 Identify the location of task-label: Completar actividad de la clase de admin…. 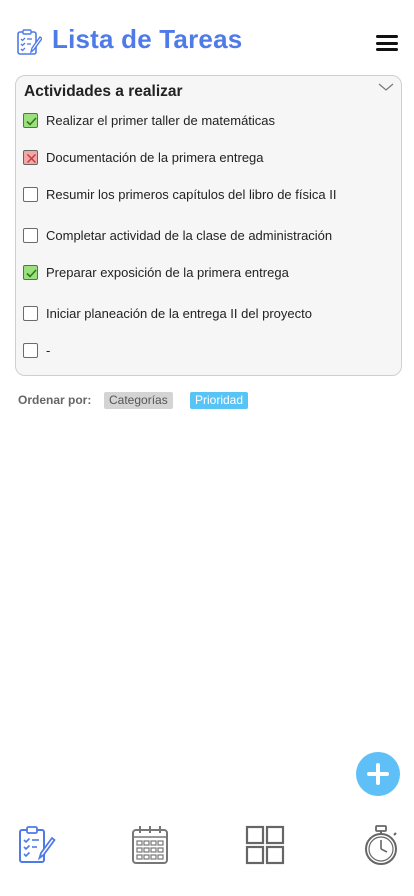
(189, 235).